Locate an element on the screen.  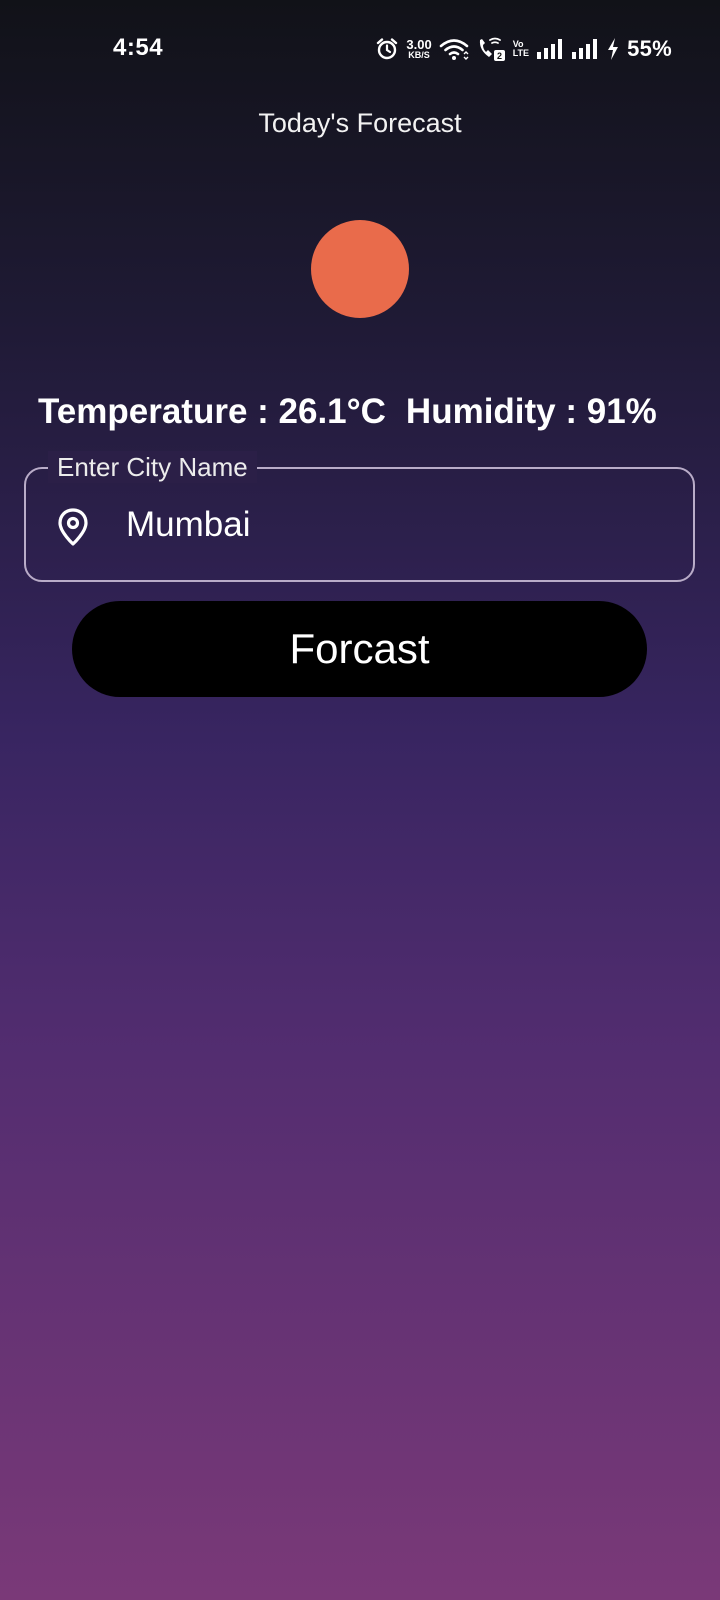
wifi-calling-icon: 2 is located at coordinates (491, 49).